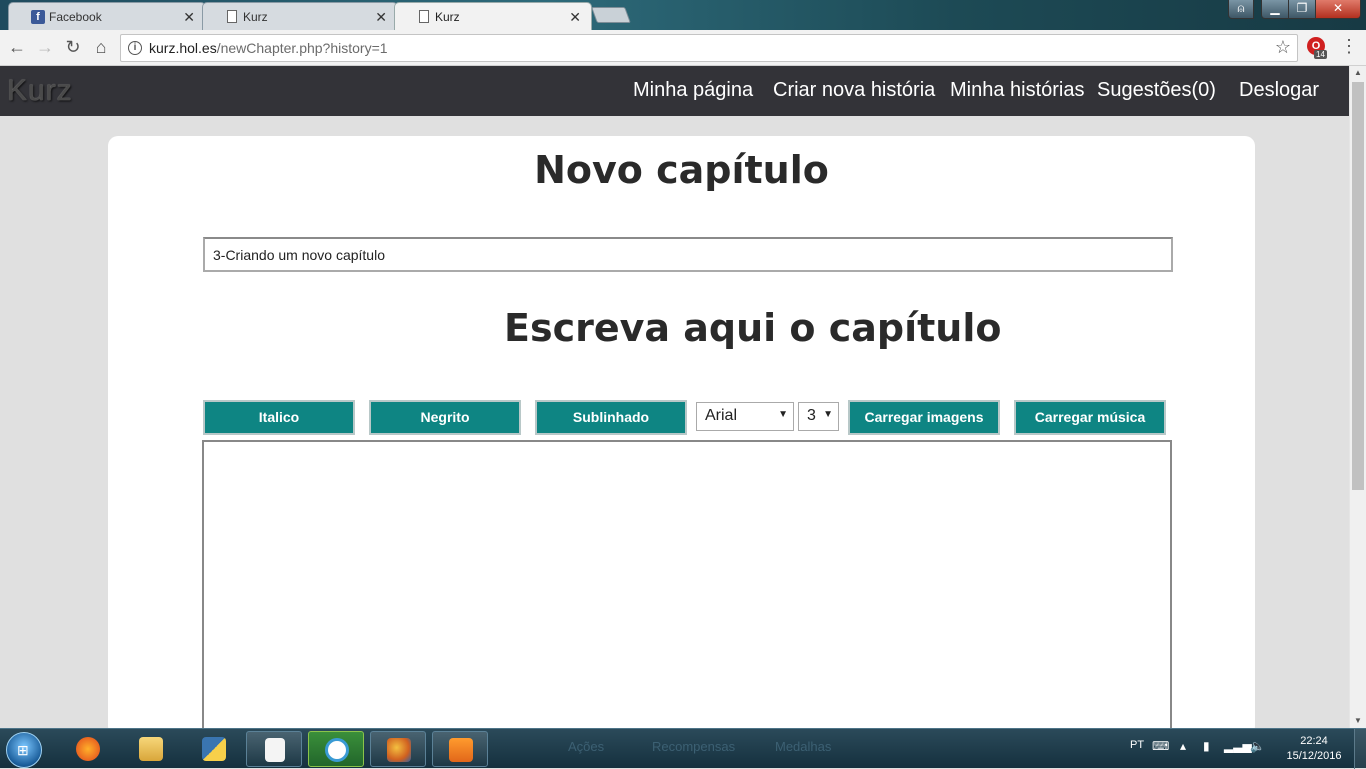  Describe the element at coordinates (1090, 417) in the screenshot. I see `upload-music-button: Carregar música` at that location.